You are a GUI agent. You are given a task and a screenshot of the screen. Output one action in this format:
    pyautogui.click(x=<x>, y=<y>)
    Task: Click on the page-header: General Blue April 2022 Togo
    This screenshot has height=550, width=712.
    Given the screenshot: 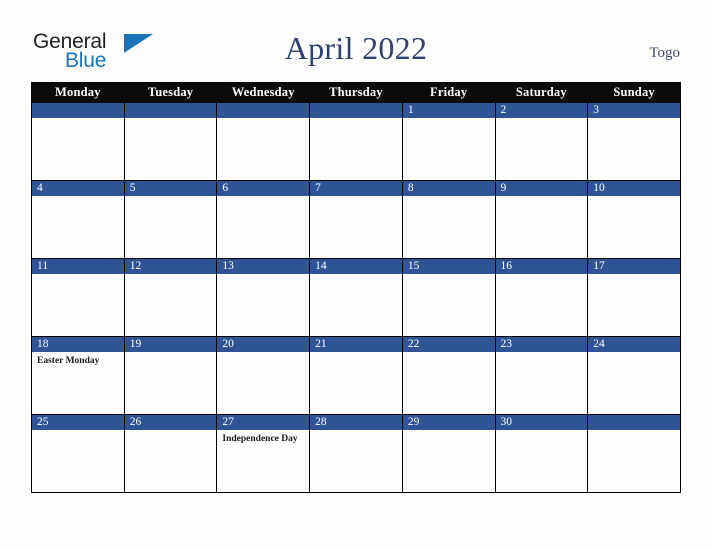 What is the action you would take?
    pyautogui.click(x=356, y=40)
    